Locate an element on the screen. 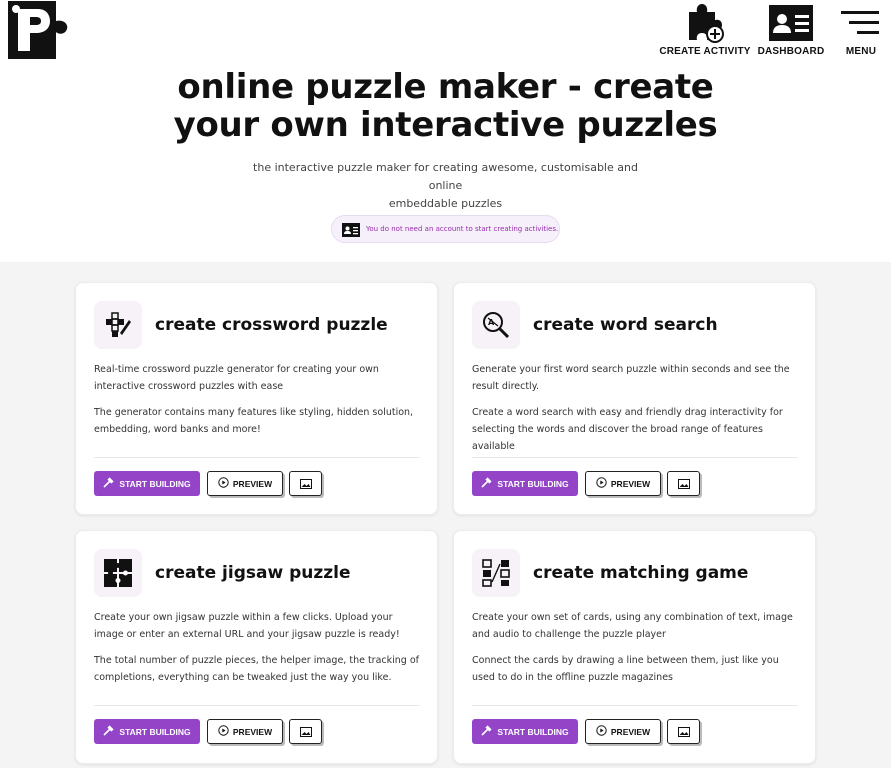 The height and width of the screenshot is (768, 891). nav-dashboard-label: DASHBOARD is located at coordinates (791, 51).